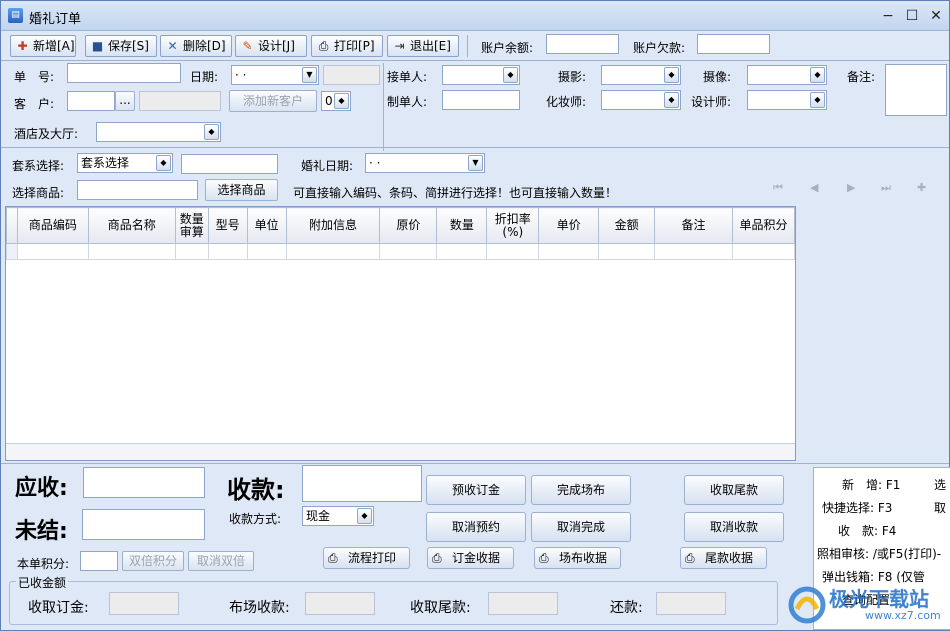  What do you see at coordinates (888, 16) in the screenshot?
I see `minimize-icon: −` at bounding box center [888, 16].